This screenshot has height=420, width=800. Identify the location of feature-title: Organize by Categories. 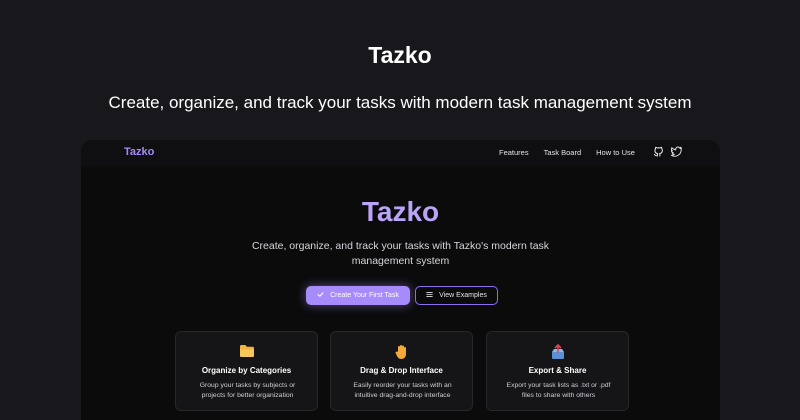
(246, 370).